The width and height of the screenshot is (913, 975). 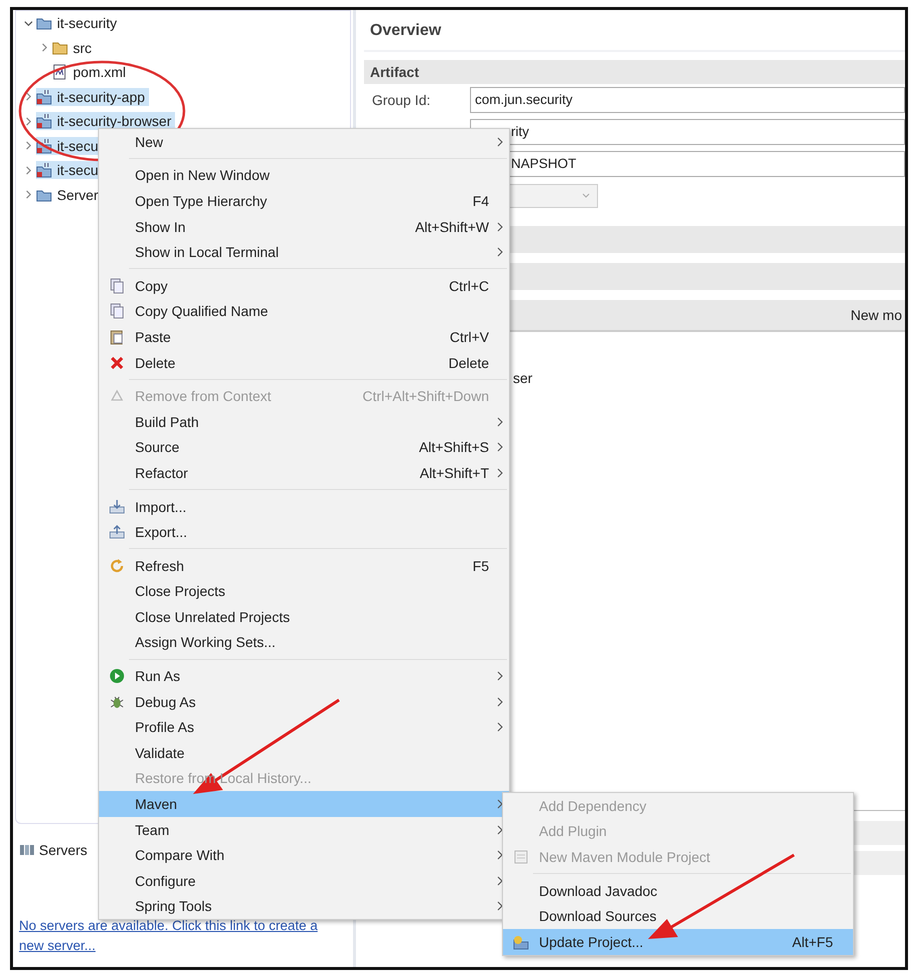 I want to click on input-field: com.jun.security, so click(x=687, y=100).